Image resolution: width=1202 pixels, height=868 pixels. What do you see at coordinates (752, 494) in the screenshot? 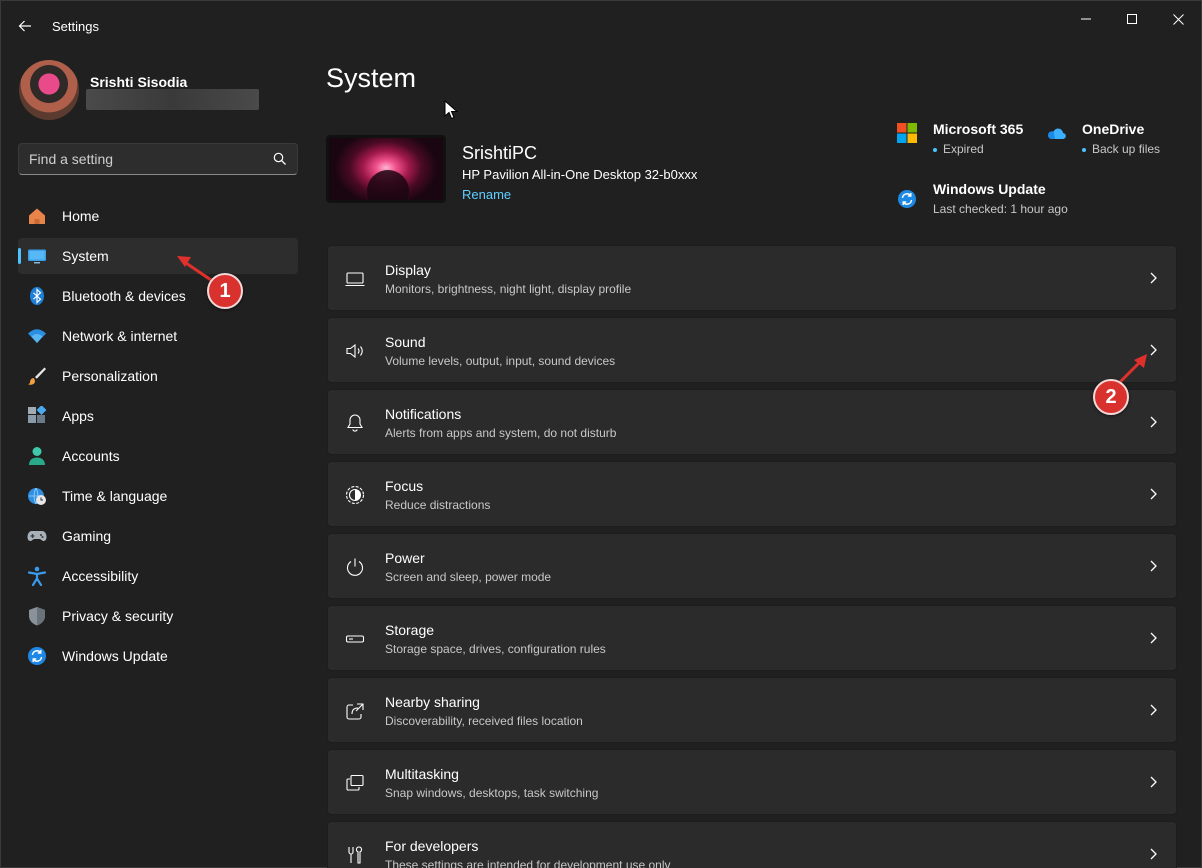
I see `card-focus: Focus Reduce distractions` at bounding box center [752, 494].